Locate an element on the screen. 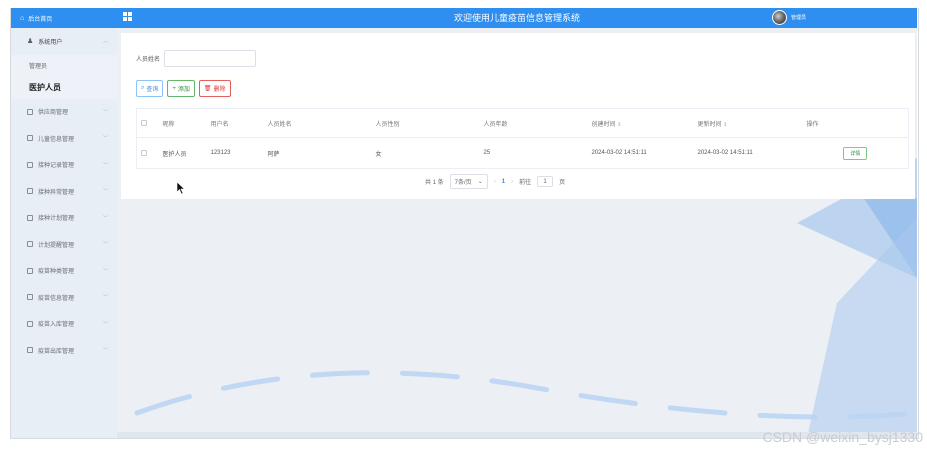  watermark: CSDN @weixin_bysj1330 is located at coordinates (842, 437).